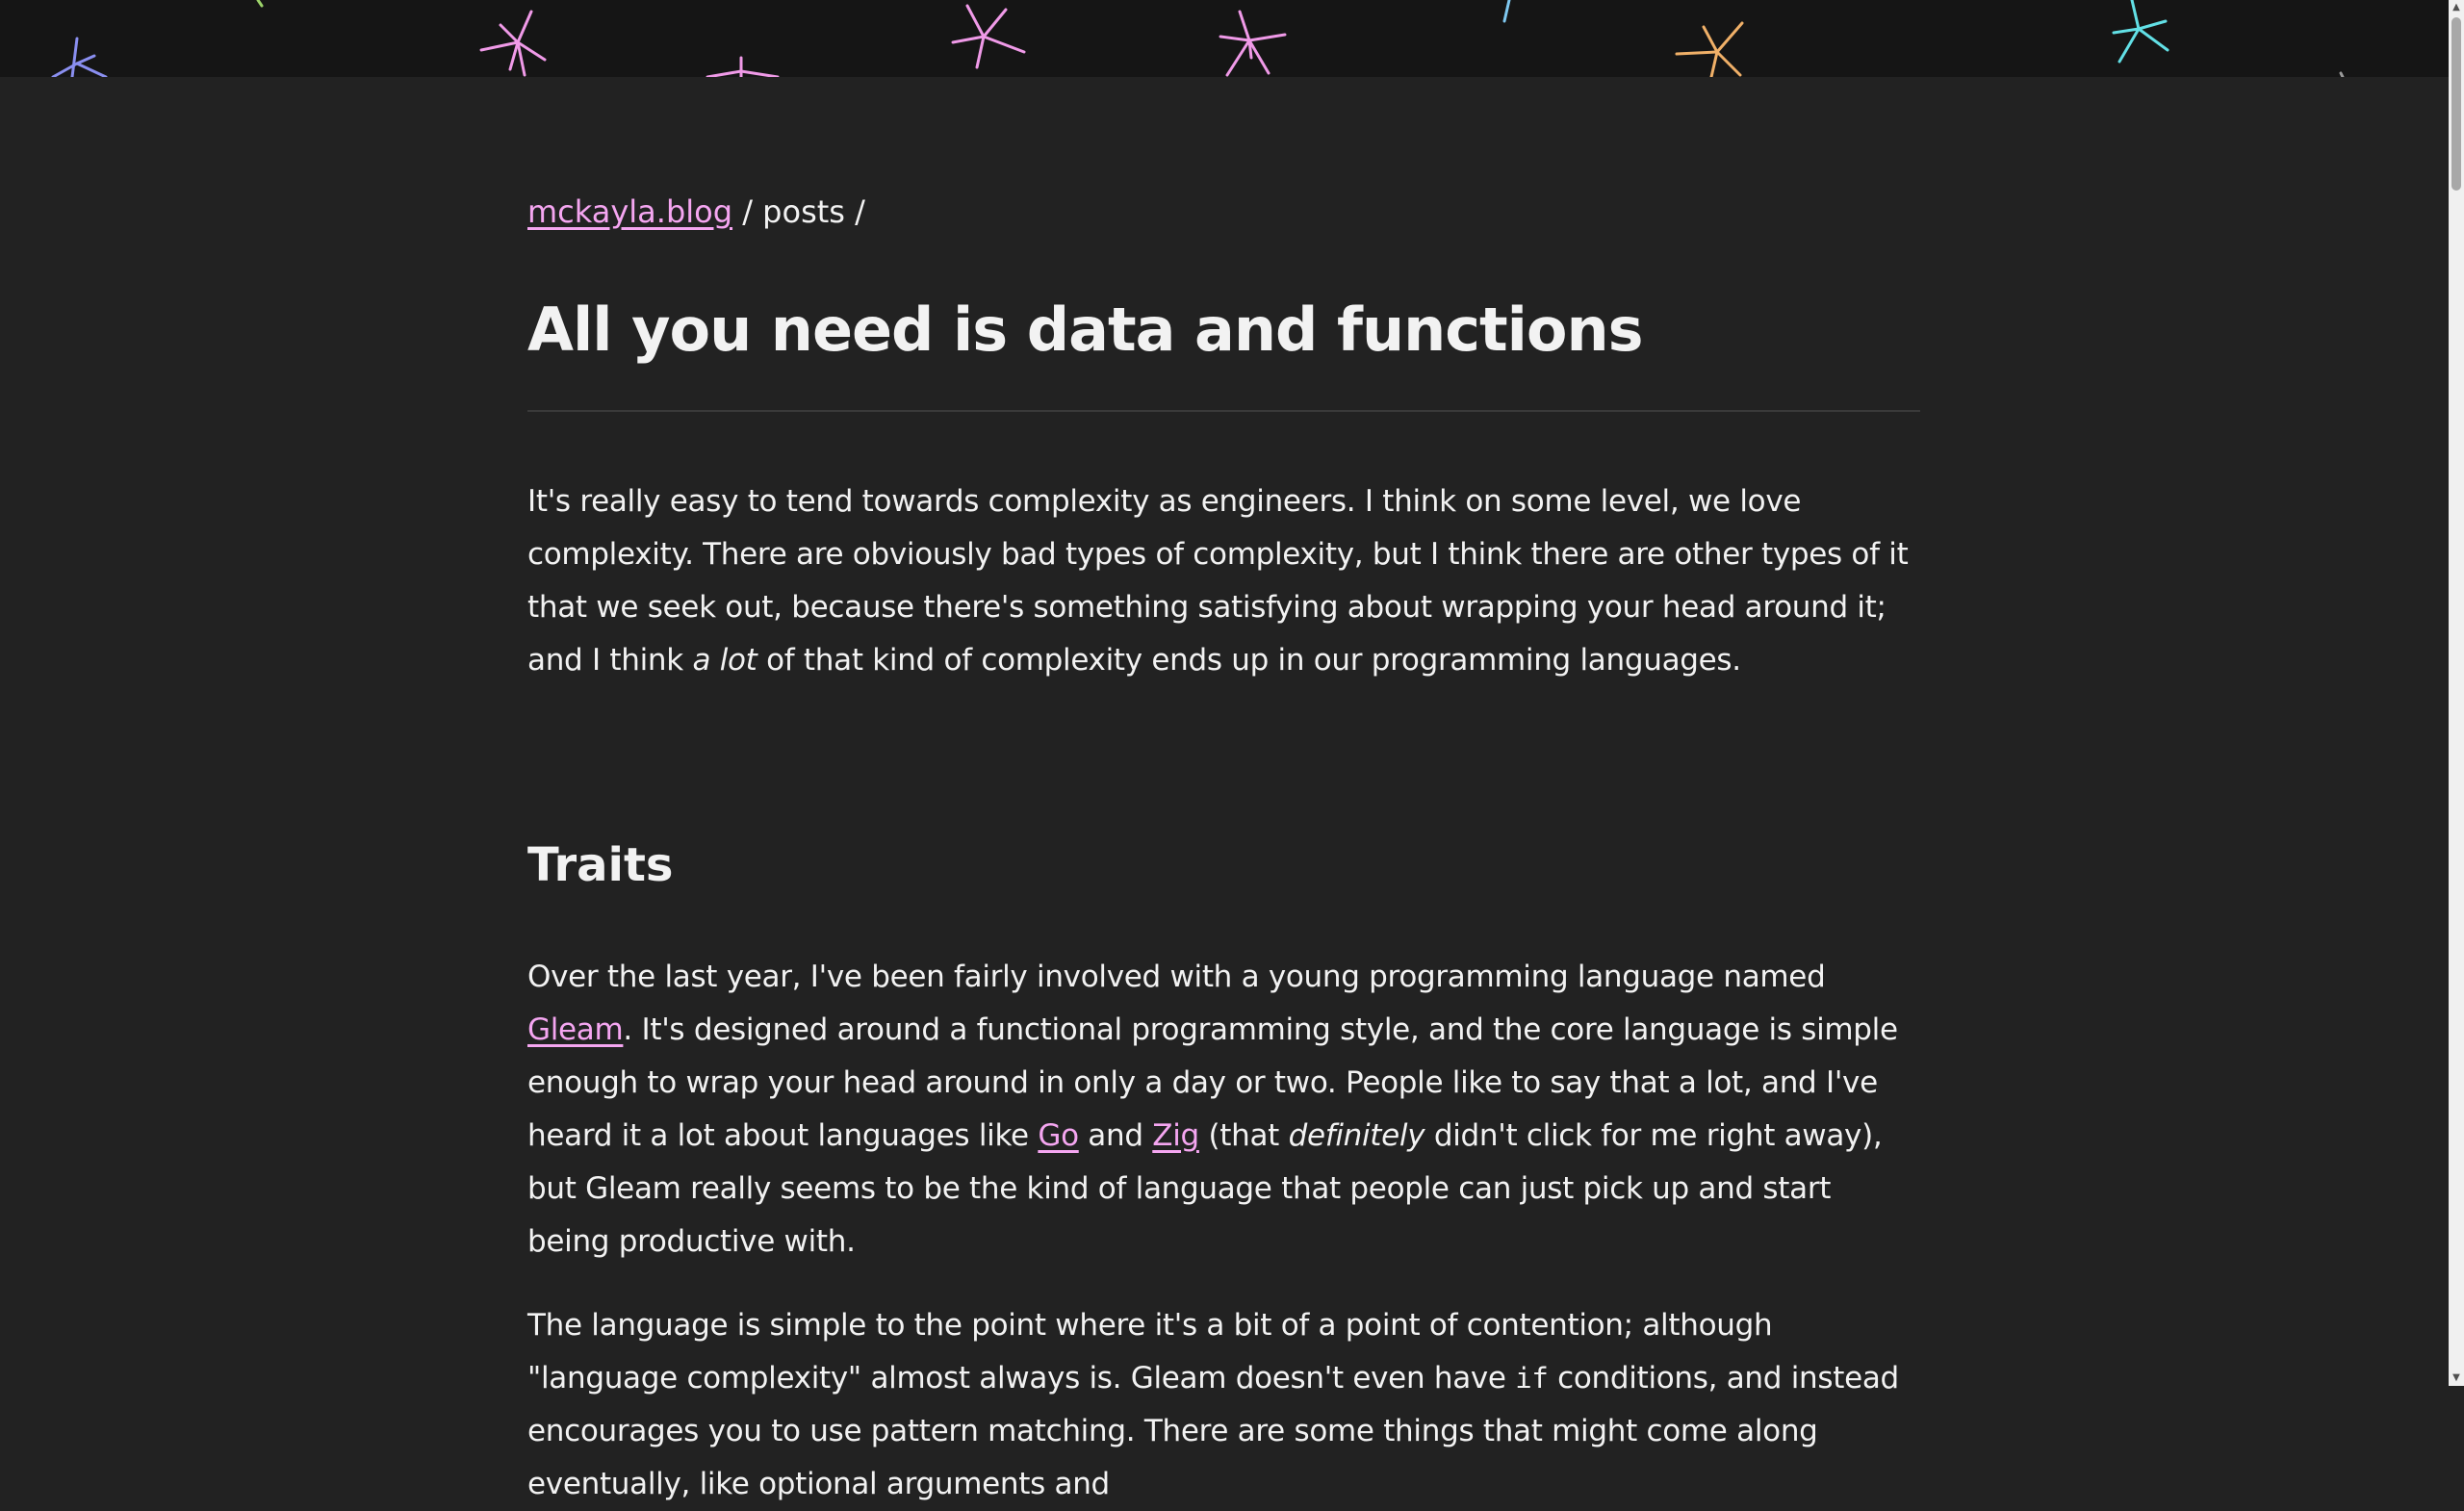 The width and height of the screenshot is (2464, 1511). What do you see at coordinates (1115, 1135) in the screenshot?
I see `paragraph-text: and` at bounding box center [1115, 1135].